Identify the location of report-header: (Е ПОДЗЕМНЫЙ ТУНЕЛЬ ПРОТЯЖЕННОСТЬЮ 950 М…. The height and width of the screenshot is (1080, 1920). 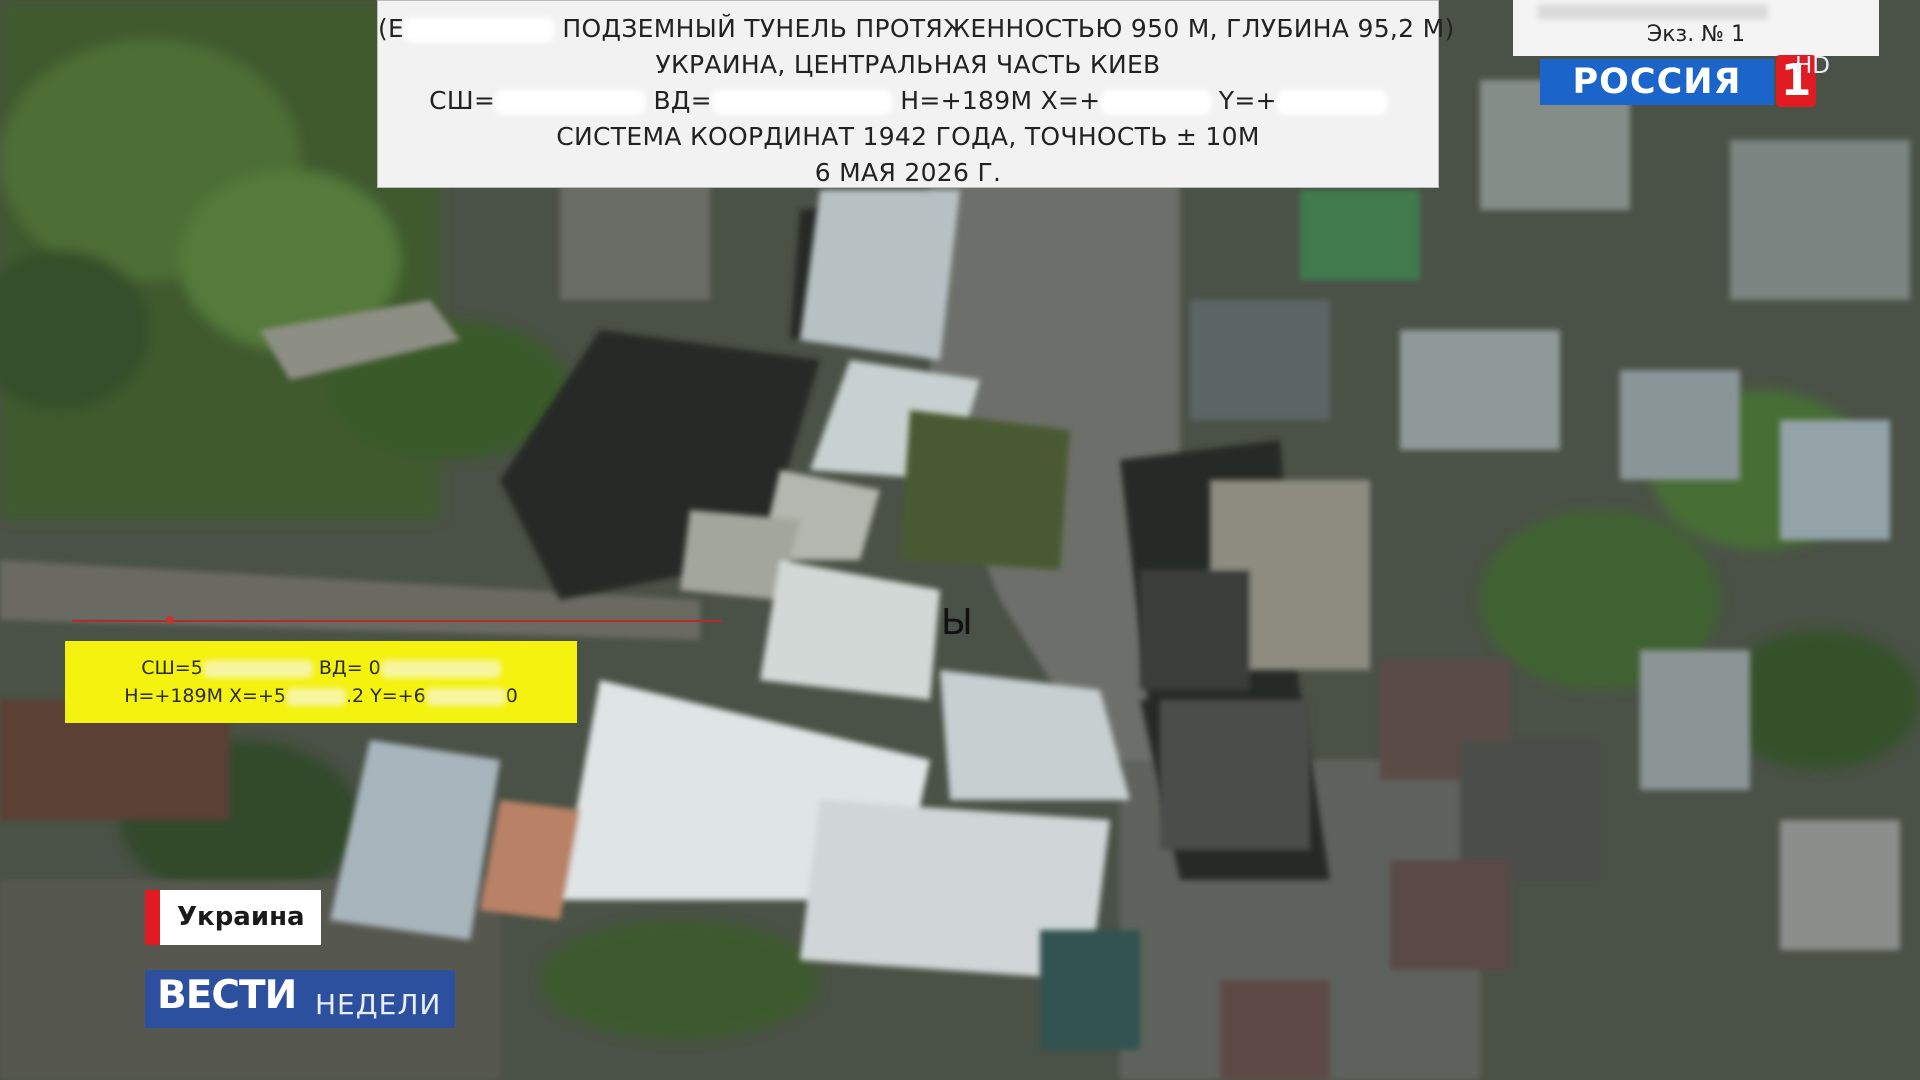
(915, 94).